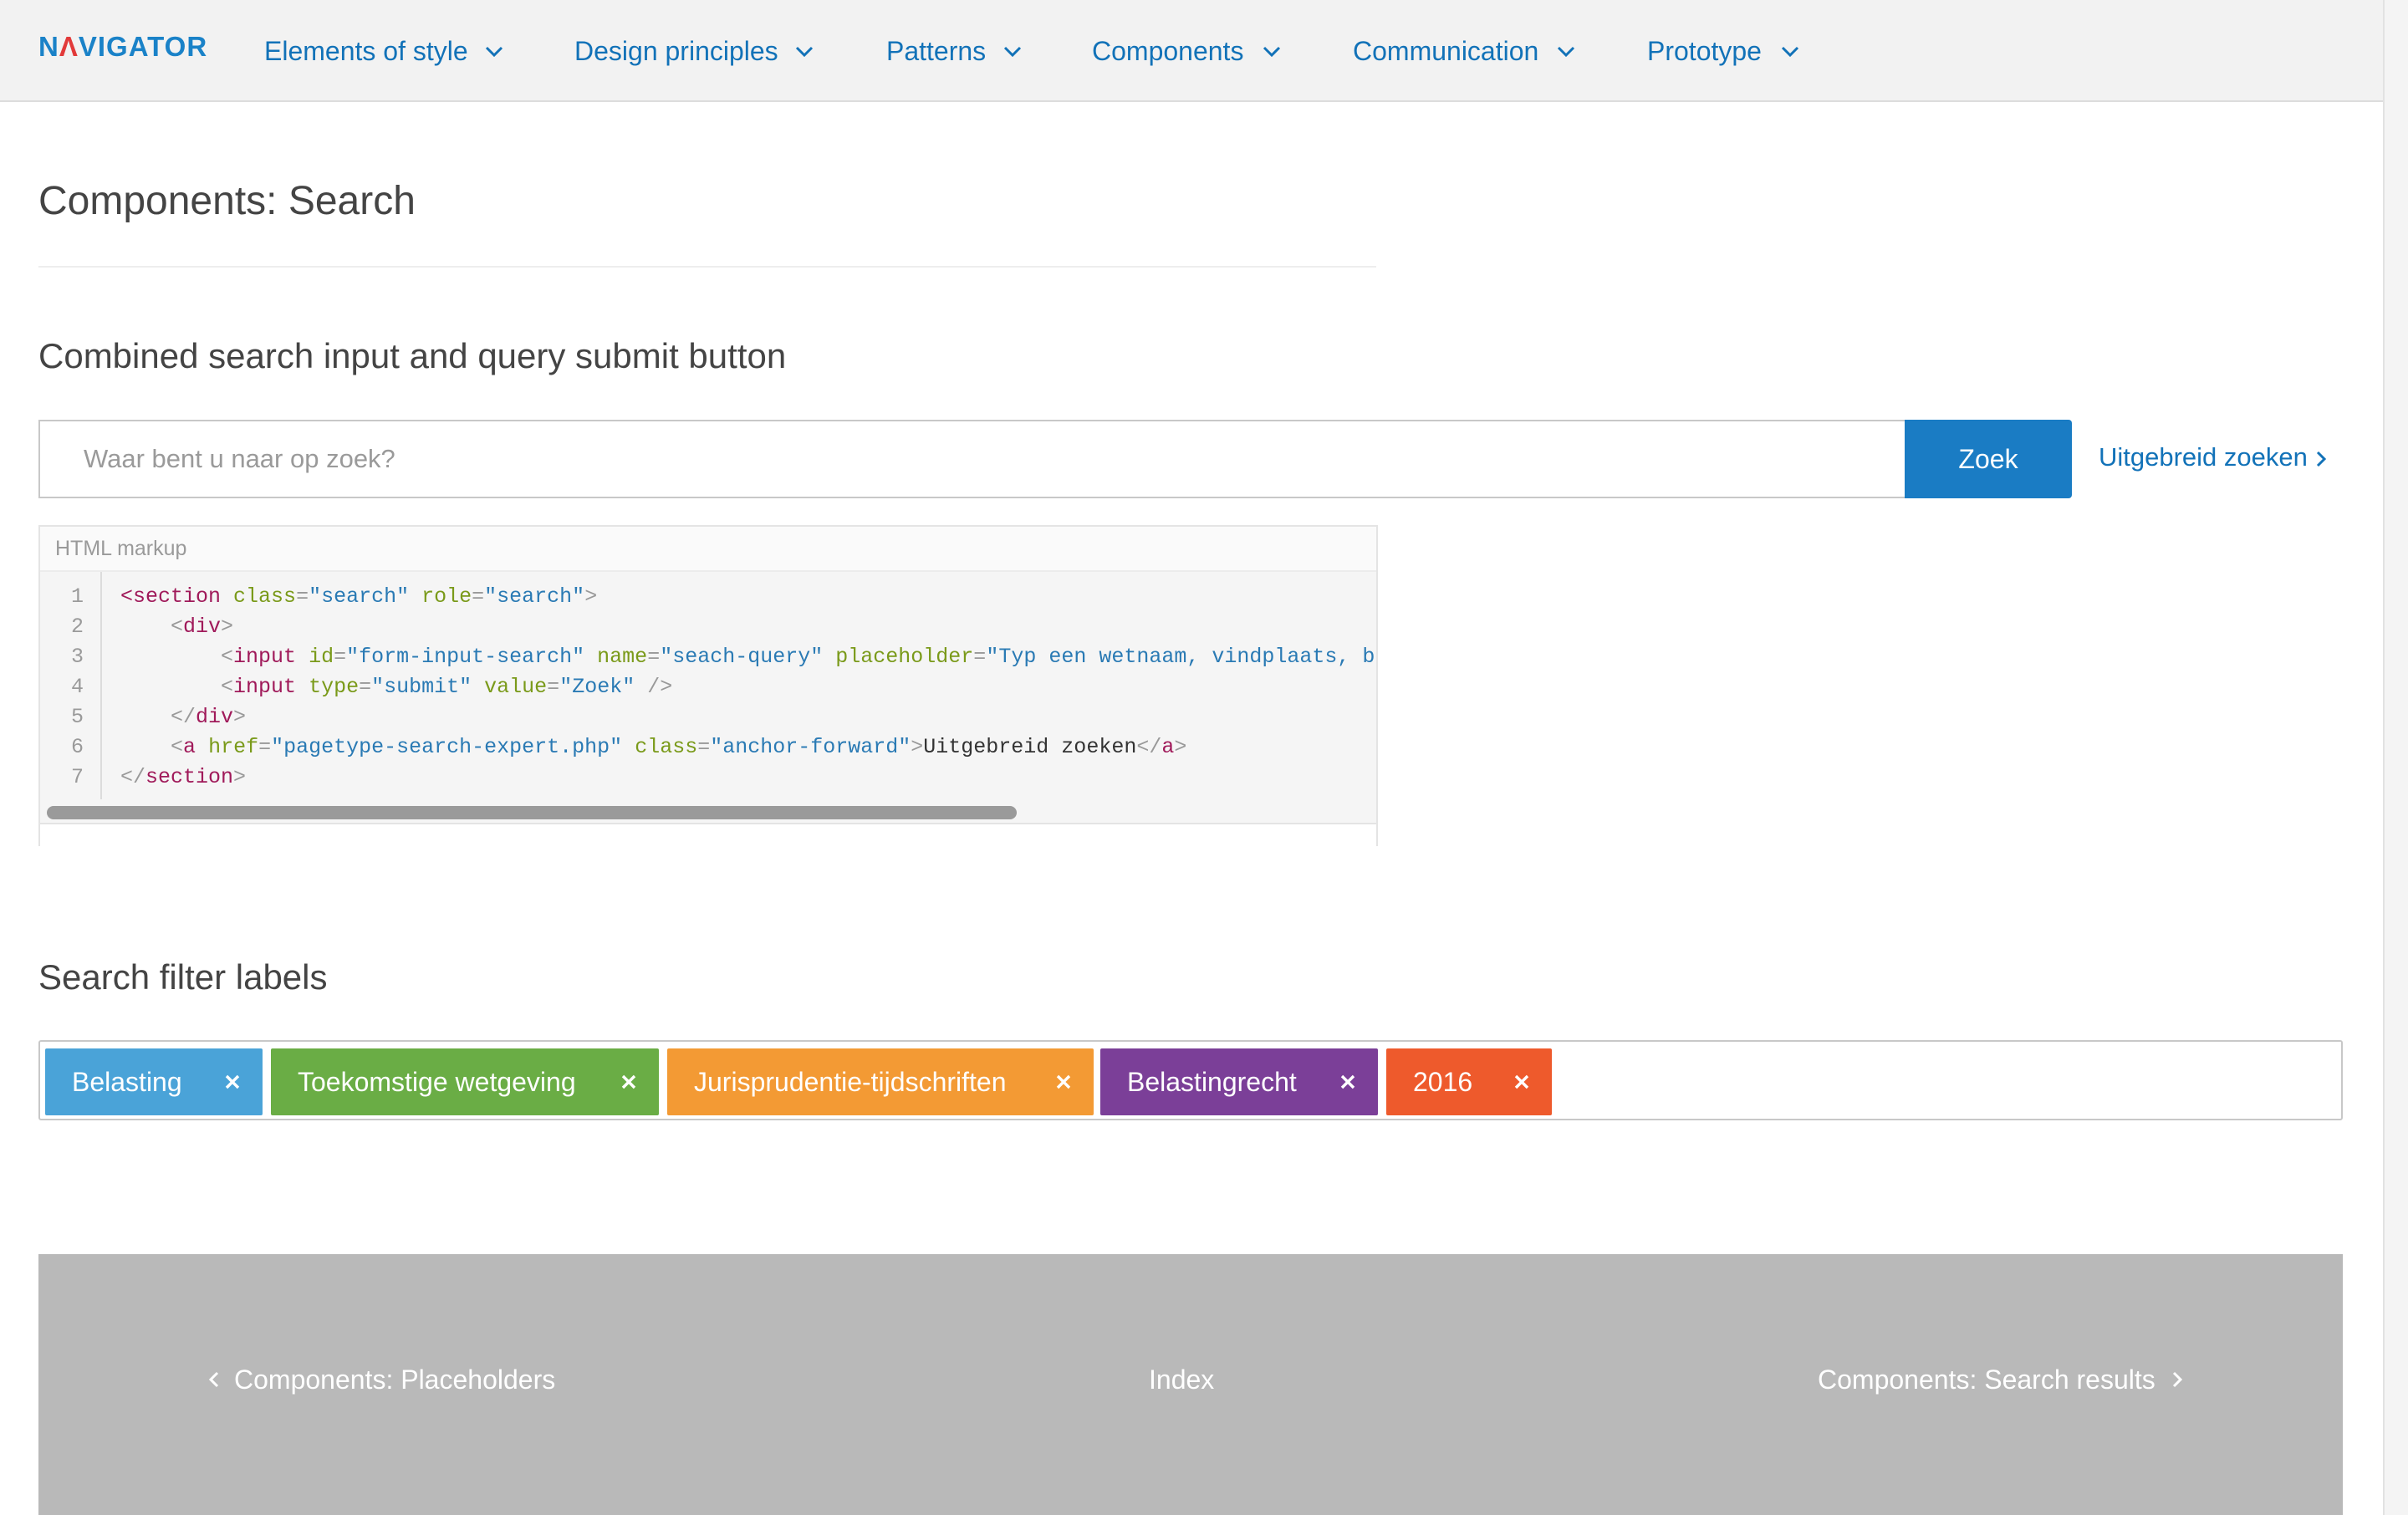  Describe the element at coordinates (1181, 1379) in the screenshot. I see `index-link: Index` at that location.